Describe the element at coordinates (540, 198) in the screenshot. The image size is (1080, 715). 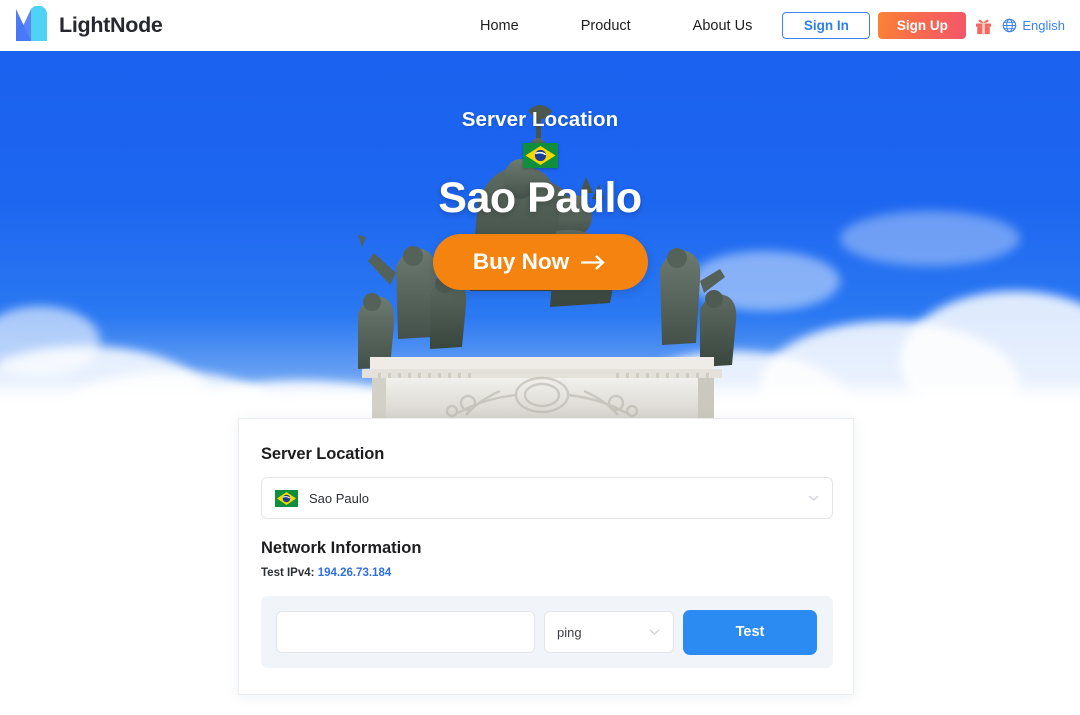
I see `hero-city-name: Sao Paulo` at that location.